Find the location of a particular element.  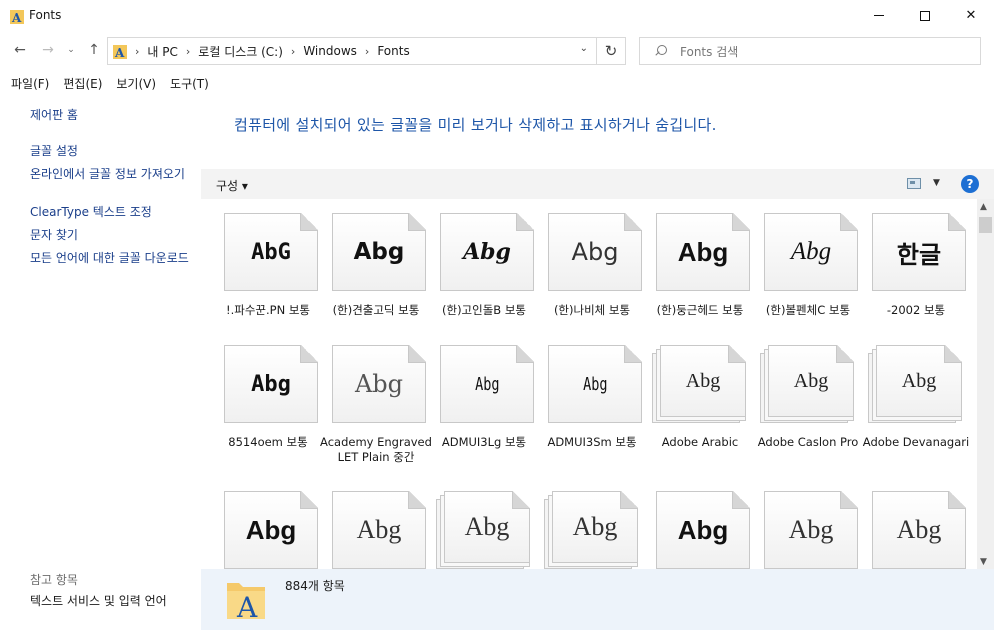

maximize-button is located at coordinates (925, 15).